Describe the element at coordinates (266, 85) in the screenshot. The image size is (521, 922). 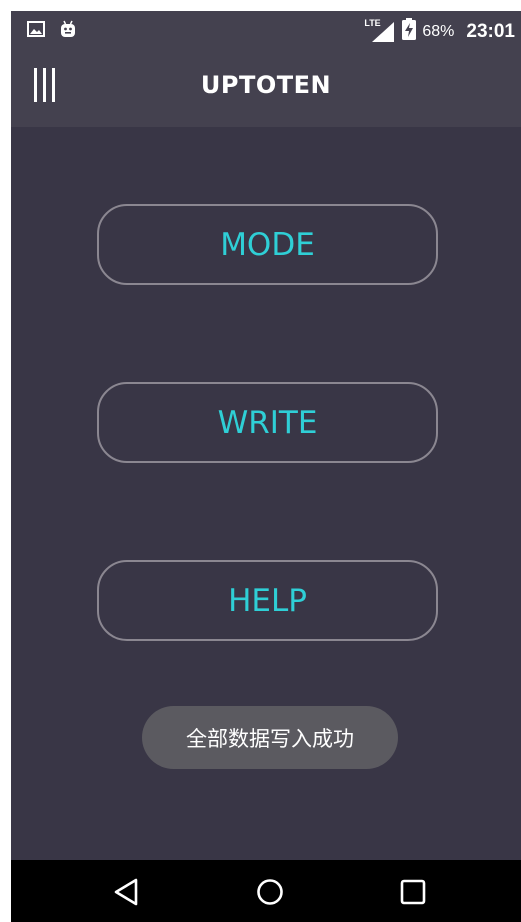
I see `app-title: UPTOTEN` at that location.